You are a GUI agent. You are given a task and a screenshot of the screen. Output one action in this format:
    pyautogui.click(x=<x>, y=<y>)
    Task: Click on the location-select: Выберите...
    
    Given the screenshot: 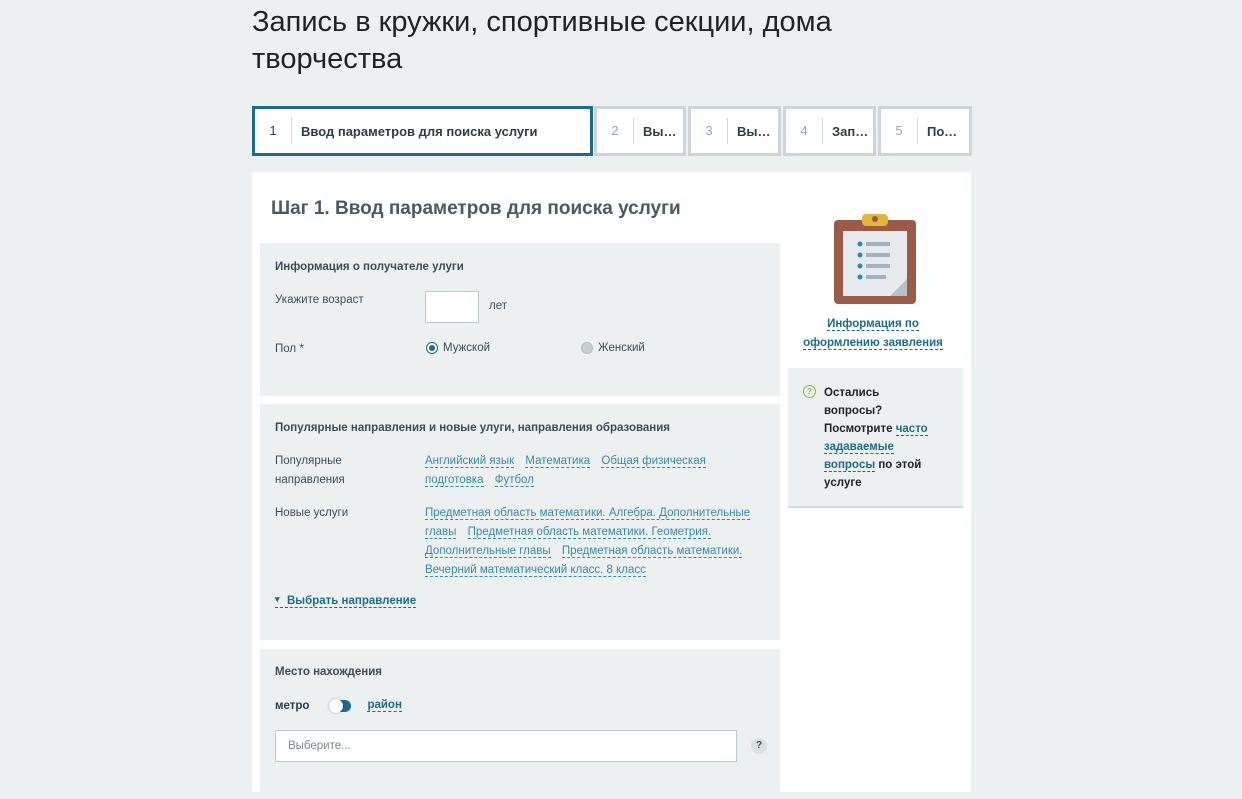 What is the action you would take?
    pyautogui.click(x=506, y=746)
    